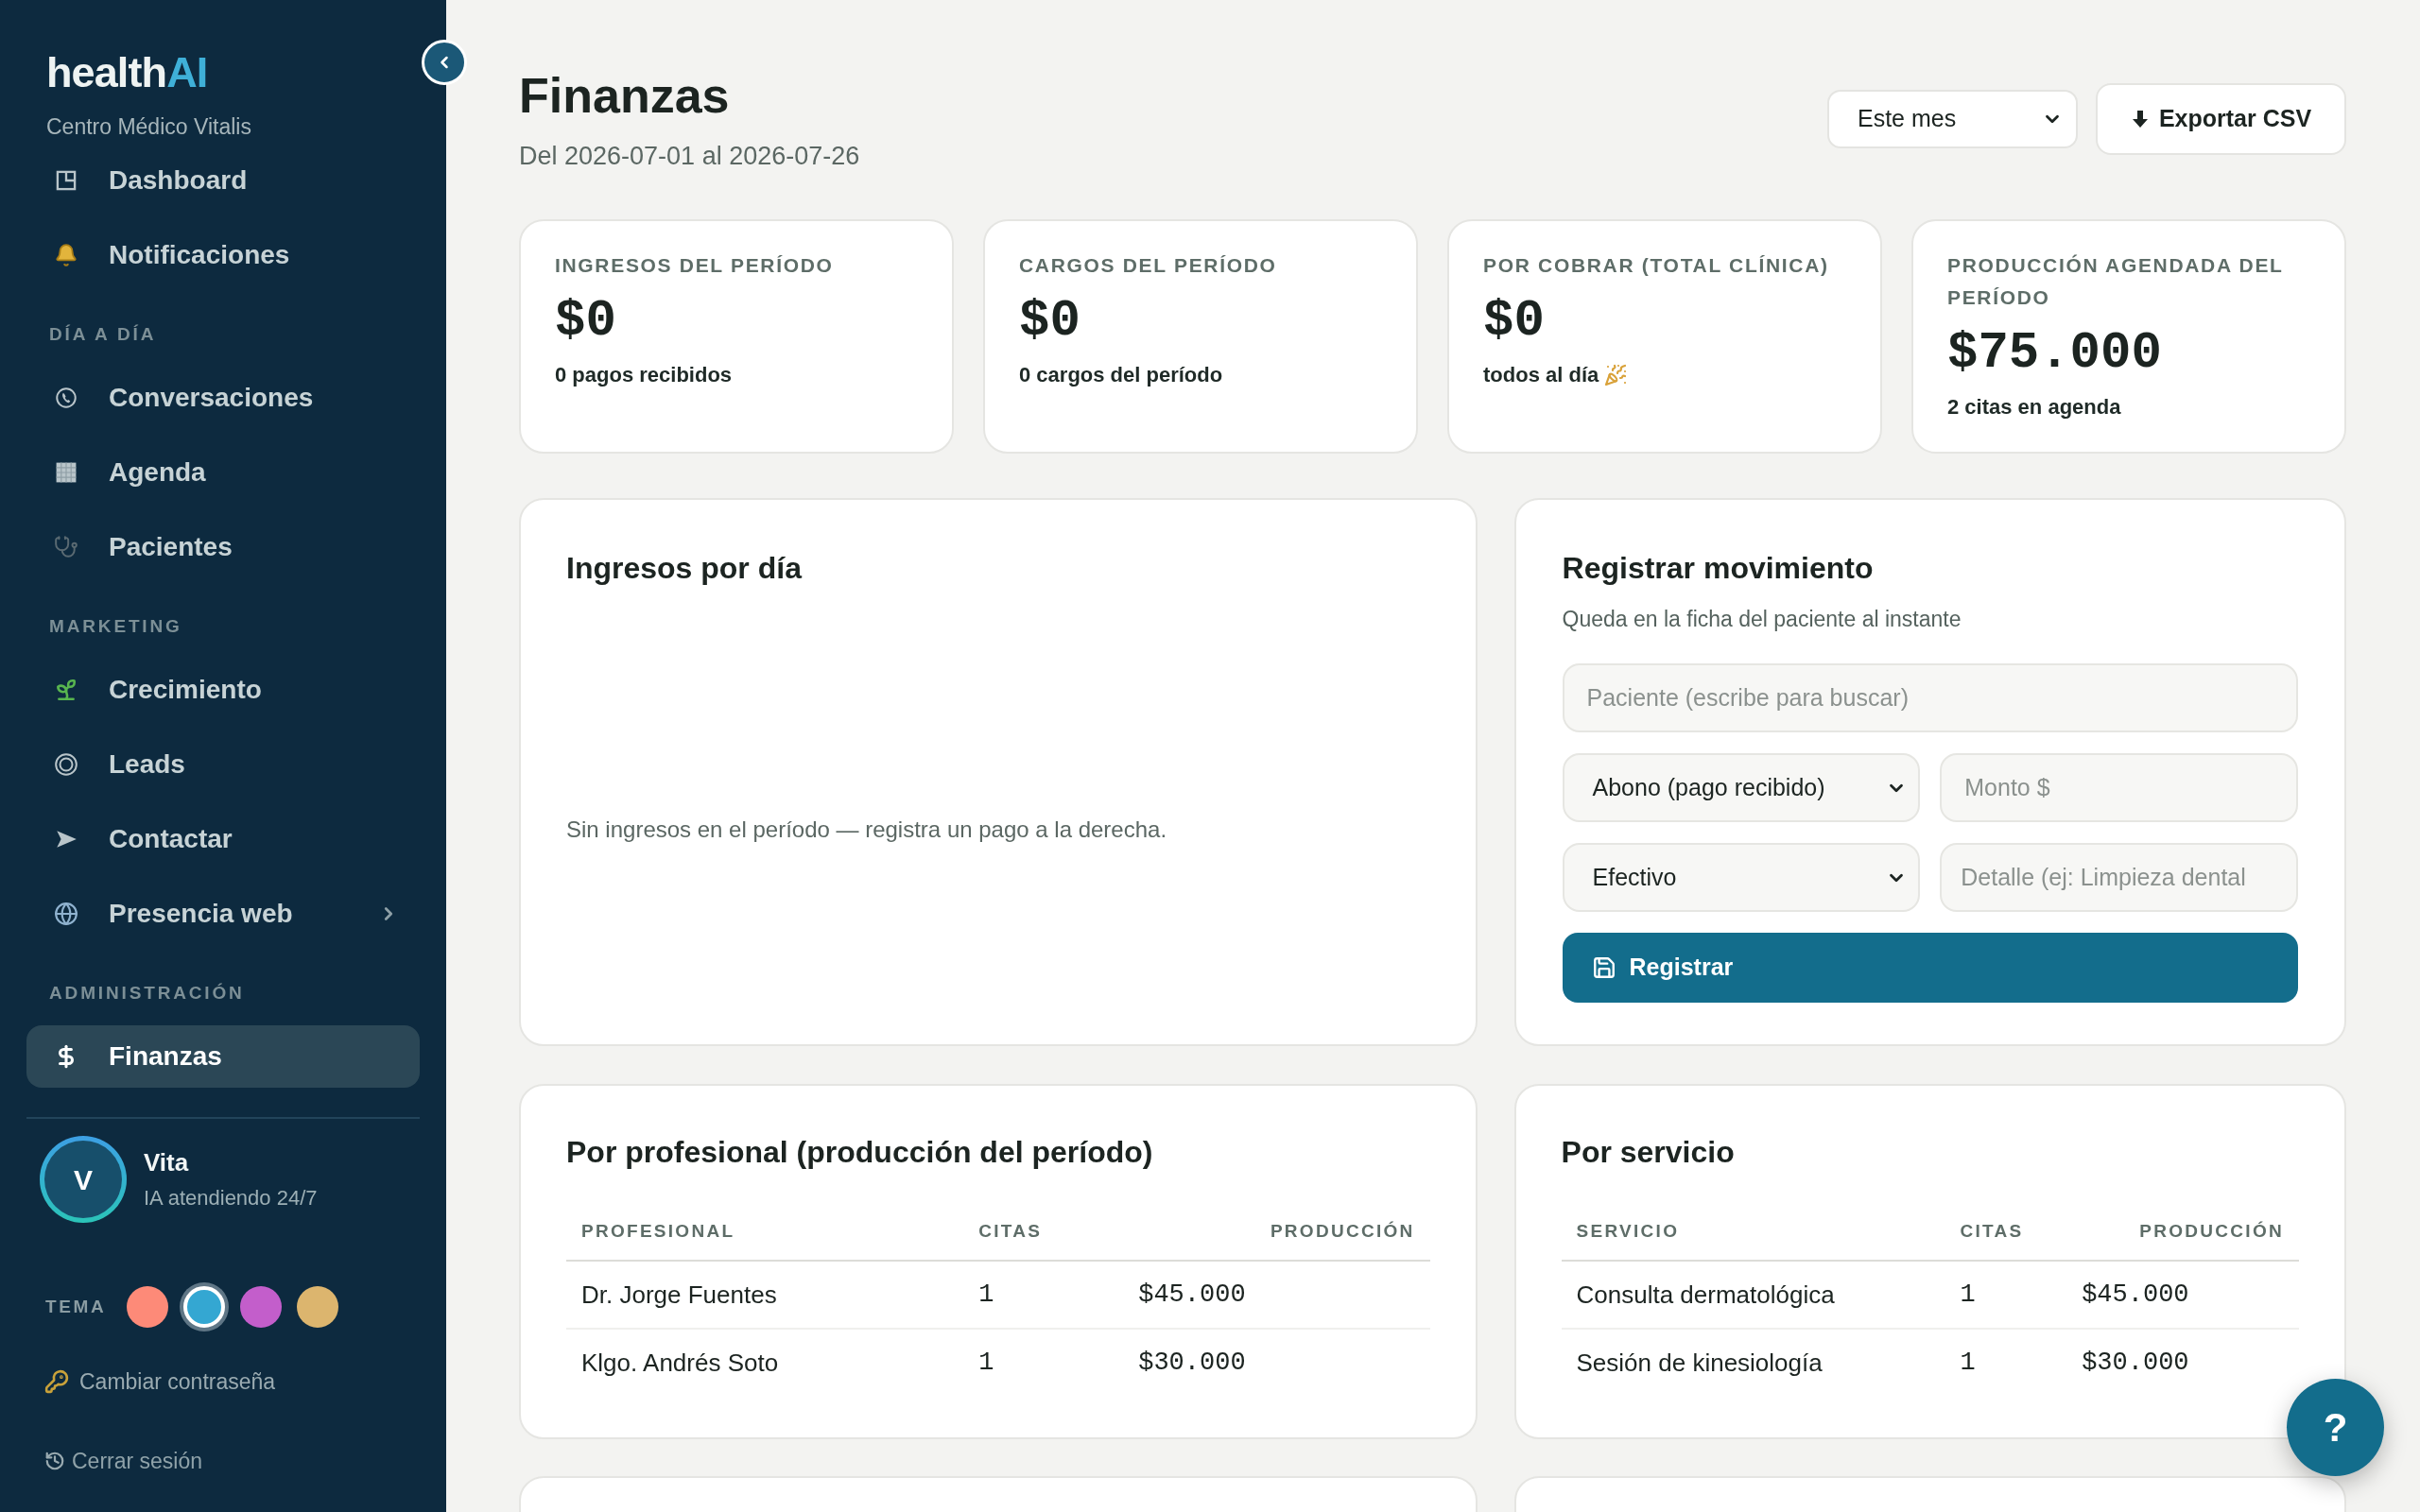 Image resolution: width=2420 pixels, height=1512 pixels. I want to click on stethoscope-icon, so click(66, 547).